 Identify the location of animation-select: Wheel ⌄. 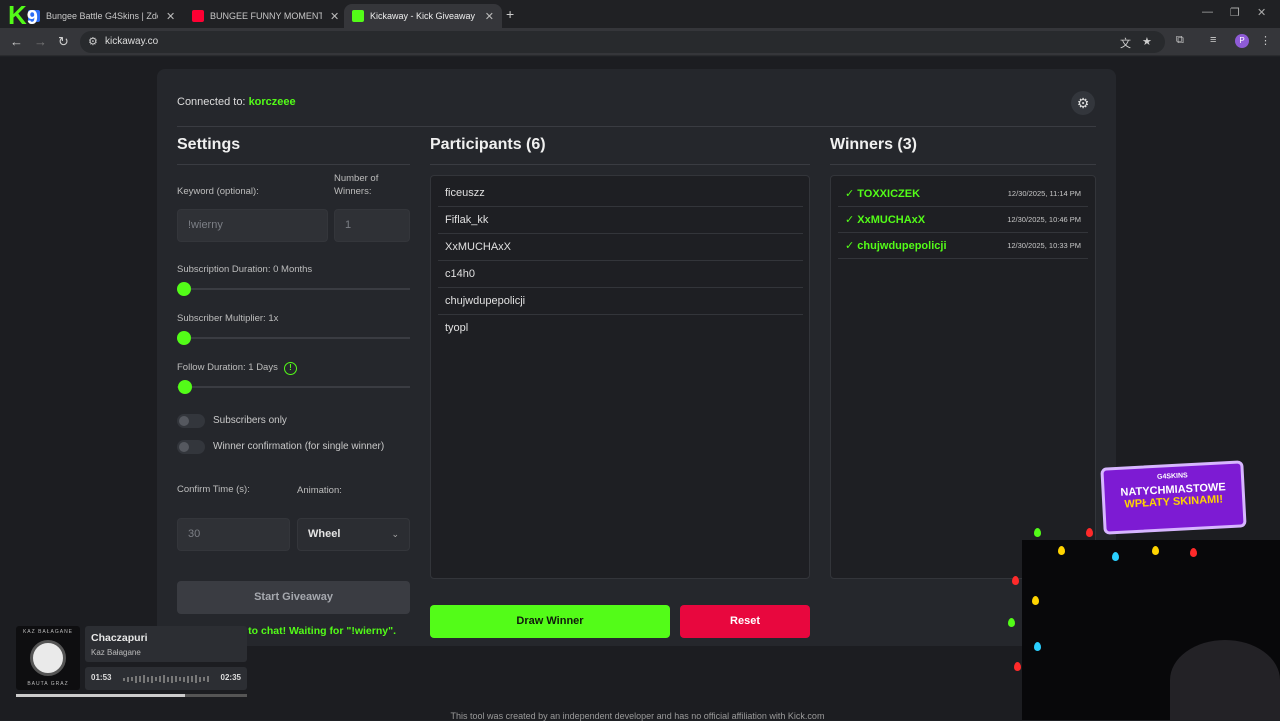
(353, 534).